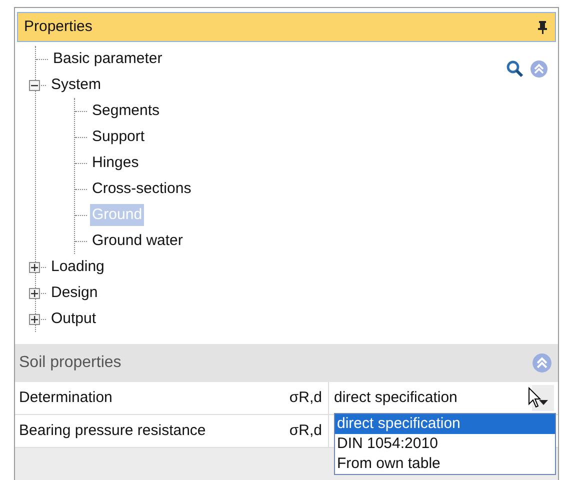 Image resolution: width=562 pixels, height=480 pixels. Describe the element at coordinates (115, 163) in the screenshot. I see `tree-item: Hinges` at that location.